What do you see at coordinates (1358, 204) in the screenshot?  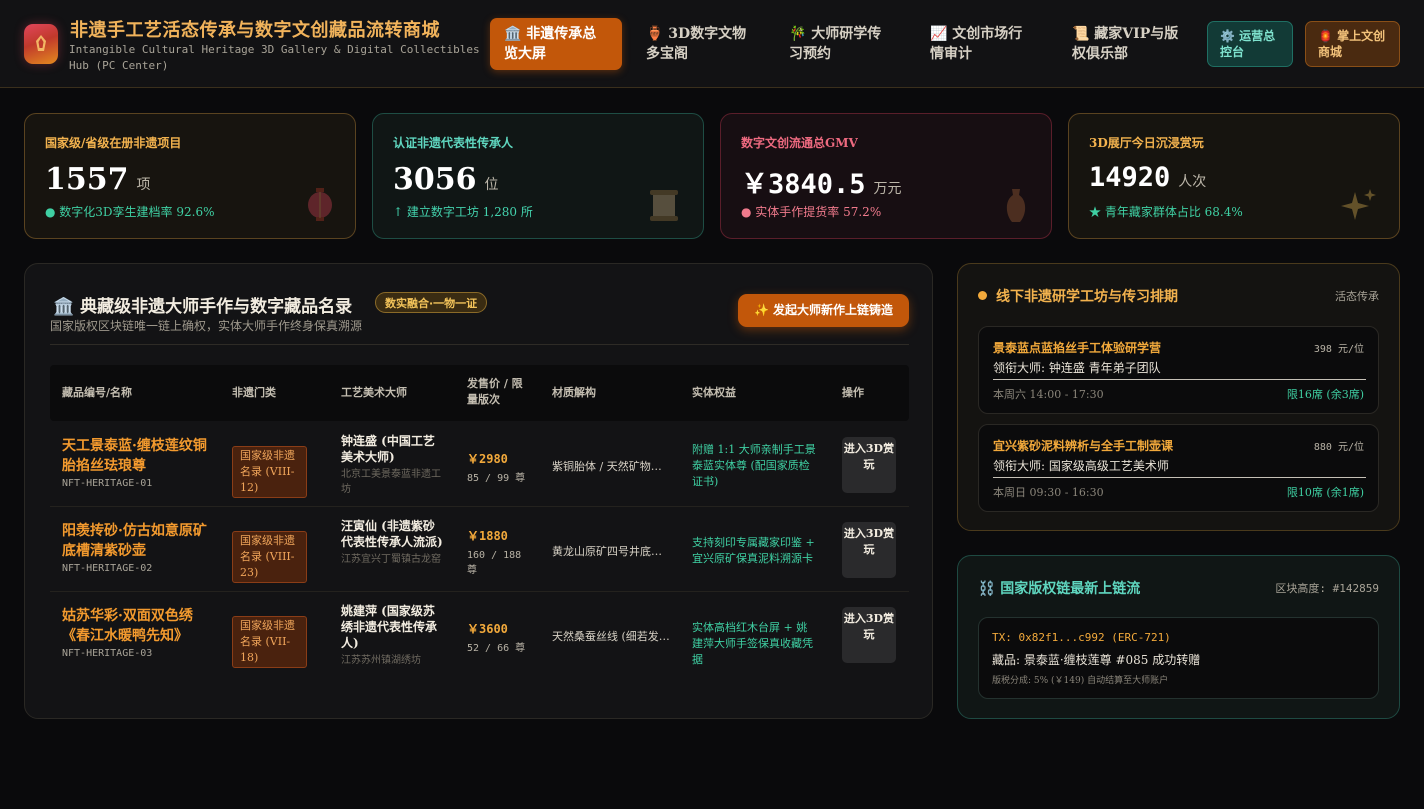 I see `sparkles-icon` at bounding box center [1358, 204].